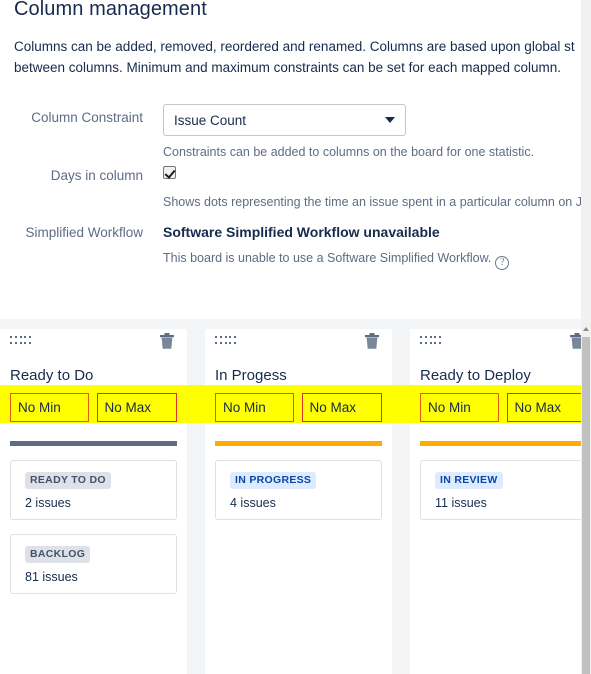 Image resolution: width=591 pixels, height=674 pixels. What do you see at coordinates (469, 480) in the screenshot?
I see `status-badge: IN REVIEW` at bounding box center [469, 480].